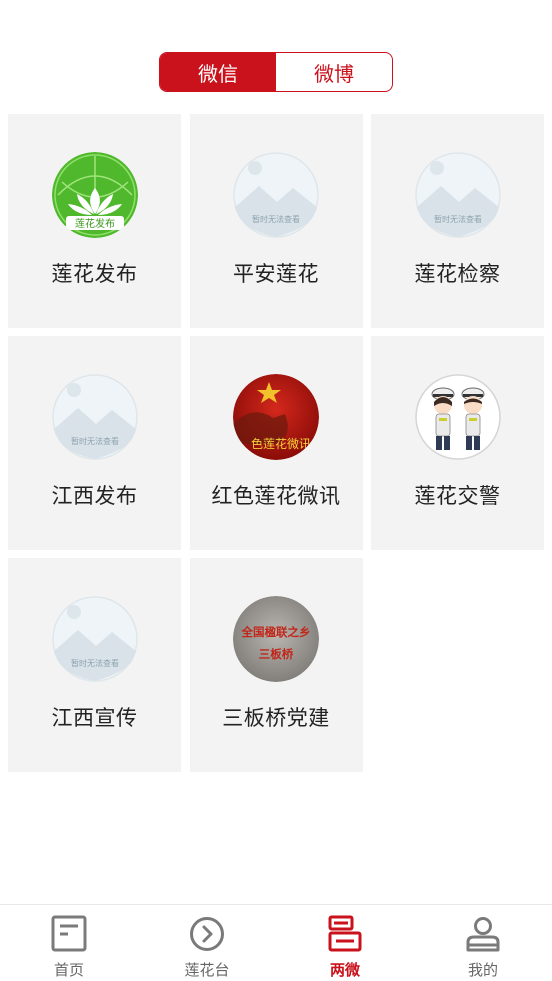  What do you see at coordinates (207, 970) in the screenshot?
I see `nav-label: 莲花台` at bounding box center [207, 970].